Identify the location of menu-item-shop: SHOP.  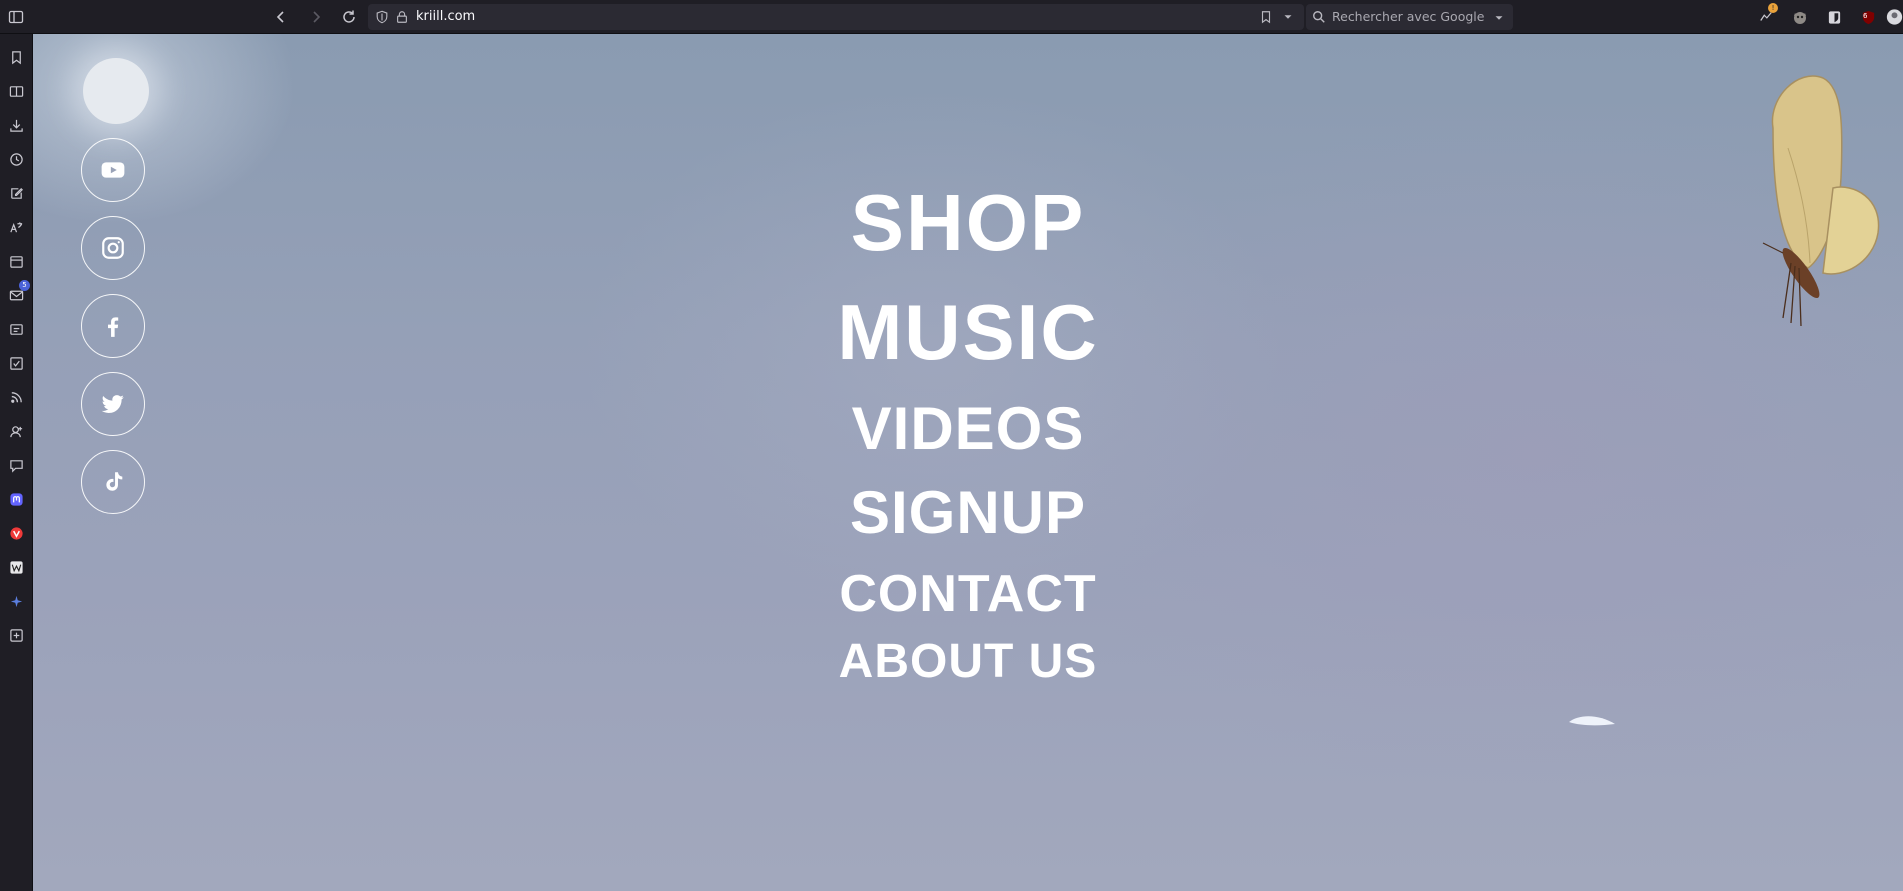
(968, 223).